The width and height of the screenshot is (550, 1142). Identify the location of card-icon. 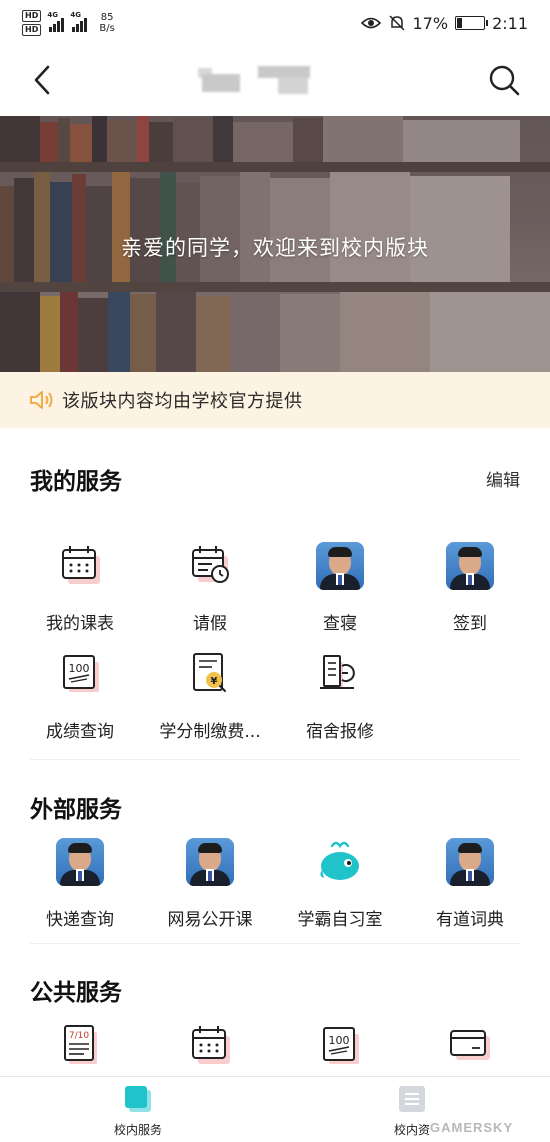
(470, 1046).